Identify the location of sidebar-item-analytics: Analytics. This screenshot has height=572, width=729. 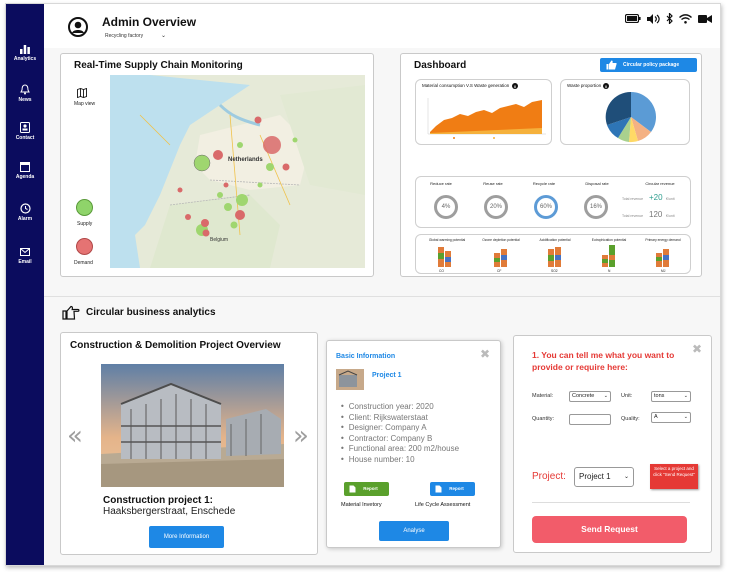
(25, 53).